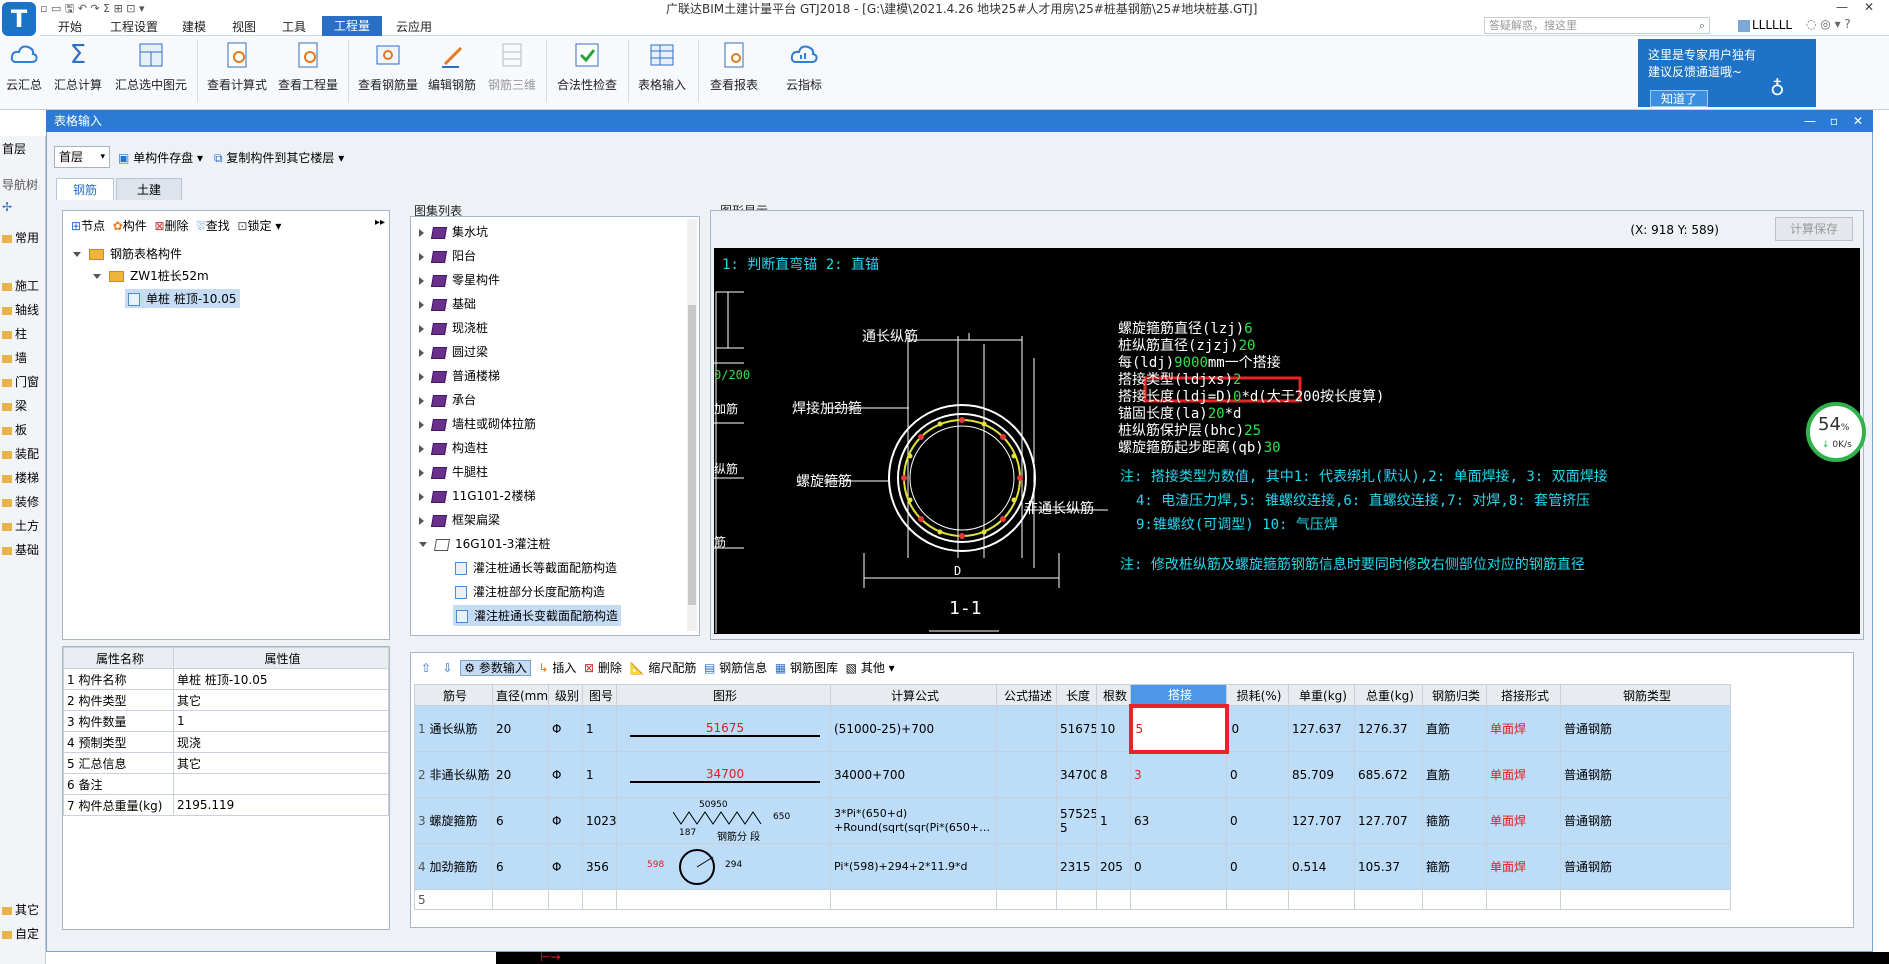  Describe the element at coordinates (453, 471) in the screenshot. I see `atlas-item: 牛腿柱` at that location.